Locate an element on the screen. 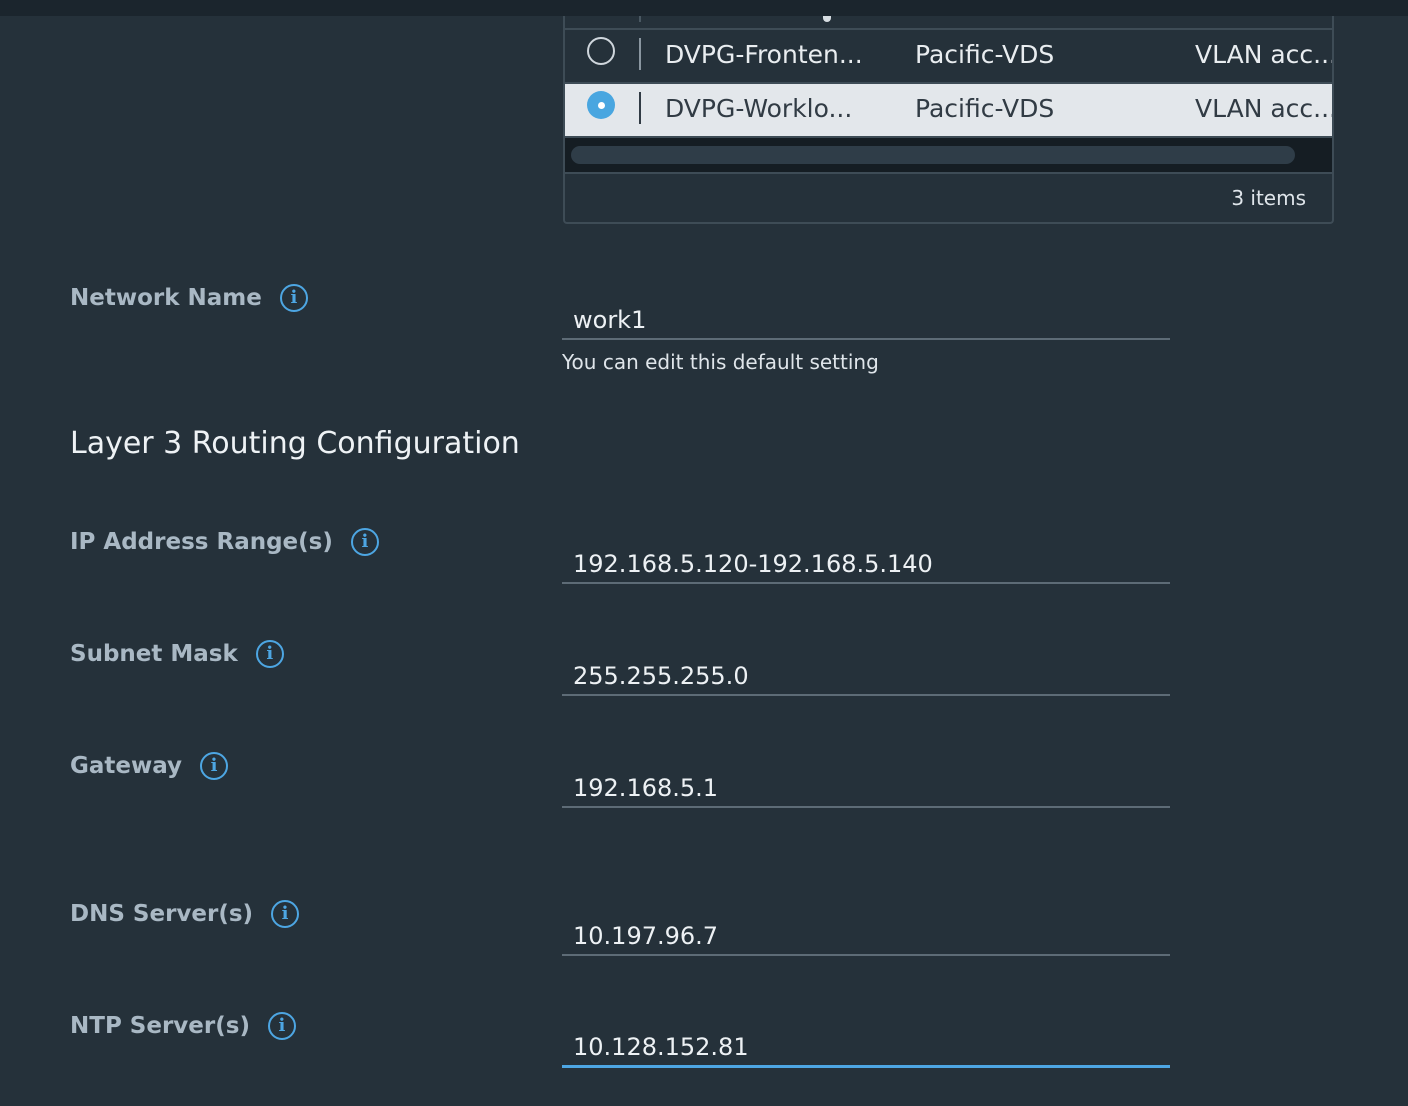 This screenshot has width=1408, height=1106. ntp-servers-label: NTP Server(s) i is located at coordinates (183, 1026).